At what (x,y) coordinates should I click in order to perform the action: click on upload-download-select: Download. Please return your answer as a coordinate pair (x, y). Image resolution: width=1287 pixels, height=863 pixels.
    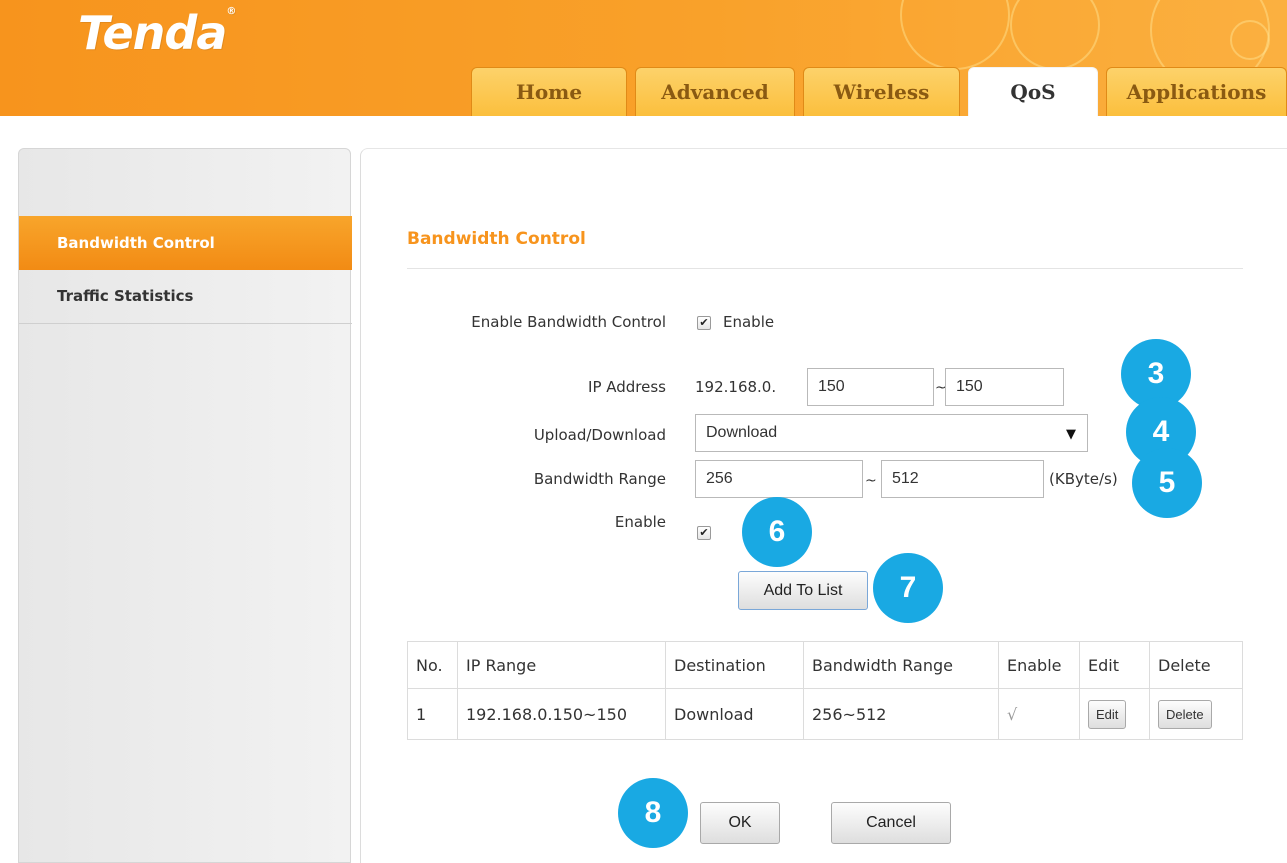
    Looking at the image, I should click on (891, 433).